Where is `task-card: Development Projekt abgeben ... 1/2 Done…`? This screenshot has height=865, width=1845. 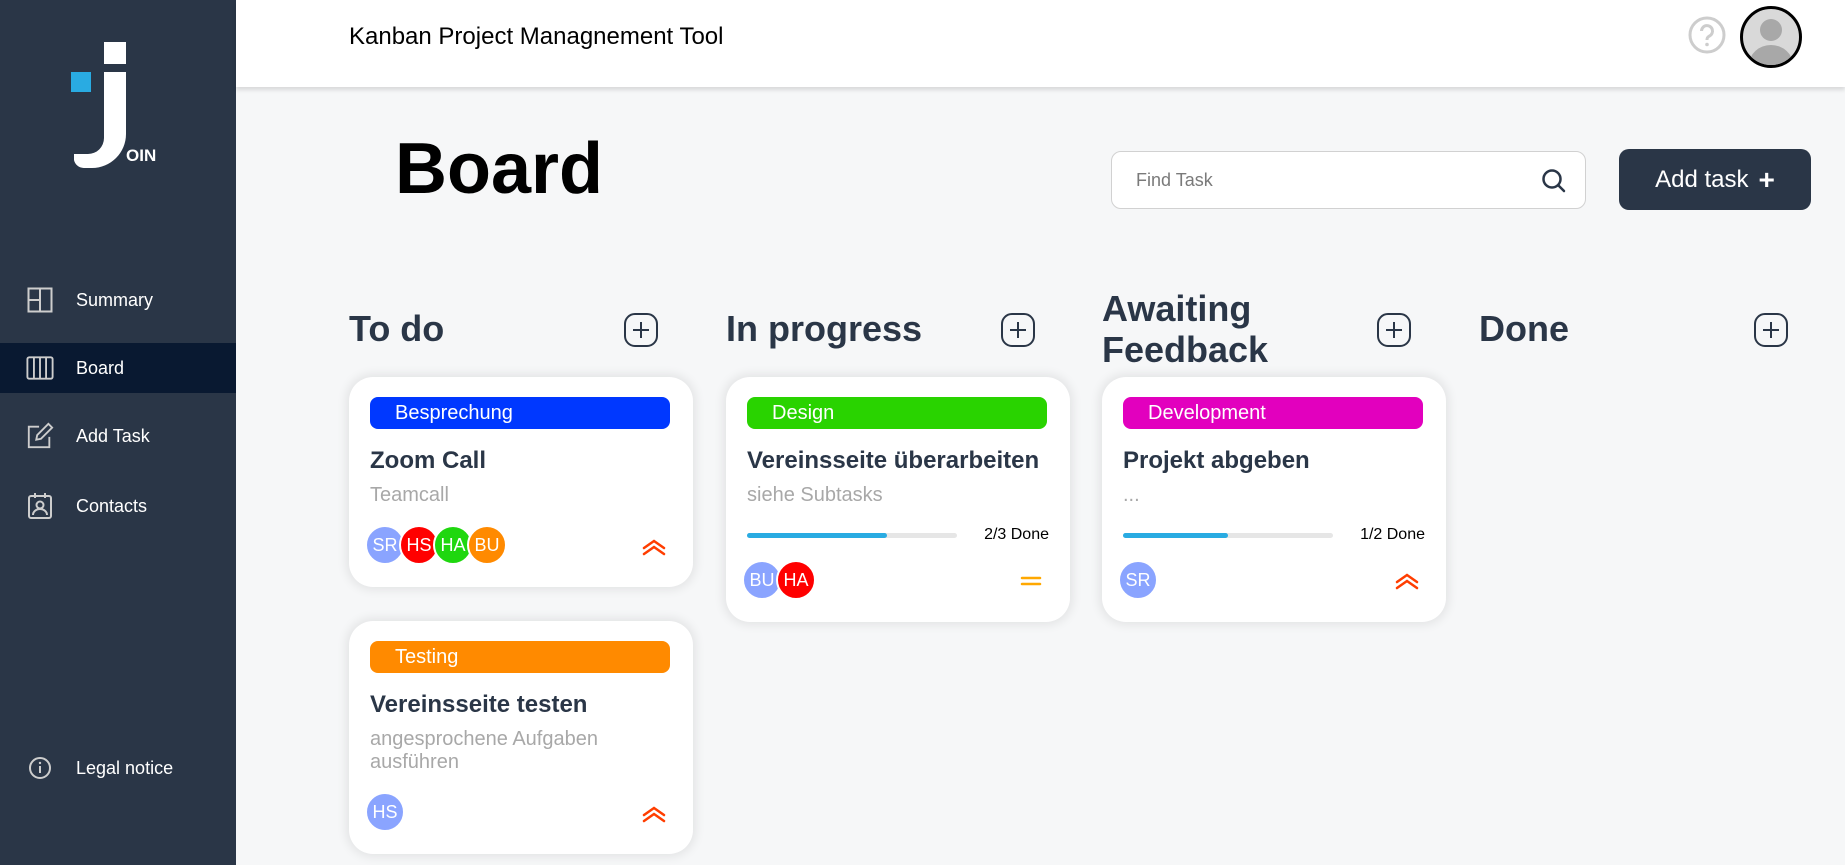 task-card: Development Projekt abgeben ... 1/2 Done… is located at coordinates (1274, 499).